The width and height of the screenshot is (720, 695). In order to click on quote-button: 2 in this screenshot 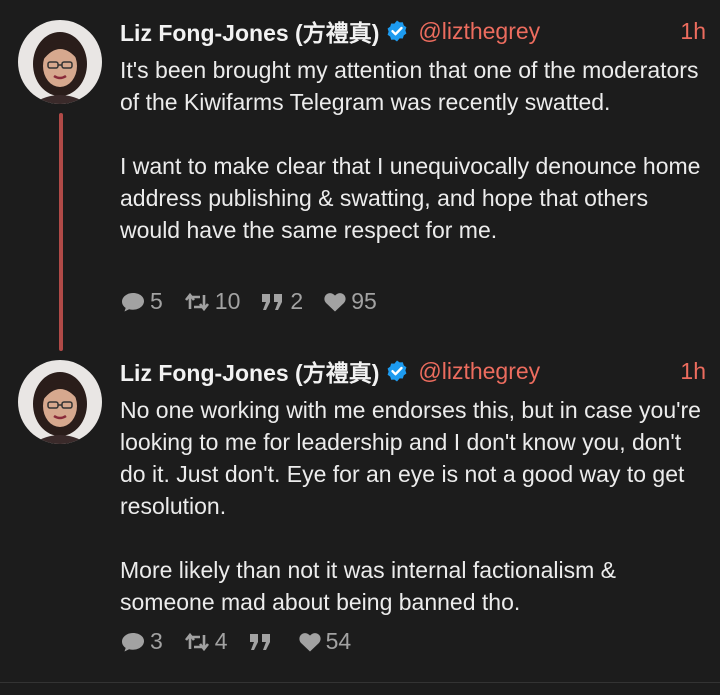, I will do `click(281, 301)`.